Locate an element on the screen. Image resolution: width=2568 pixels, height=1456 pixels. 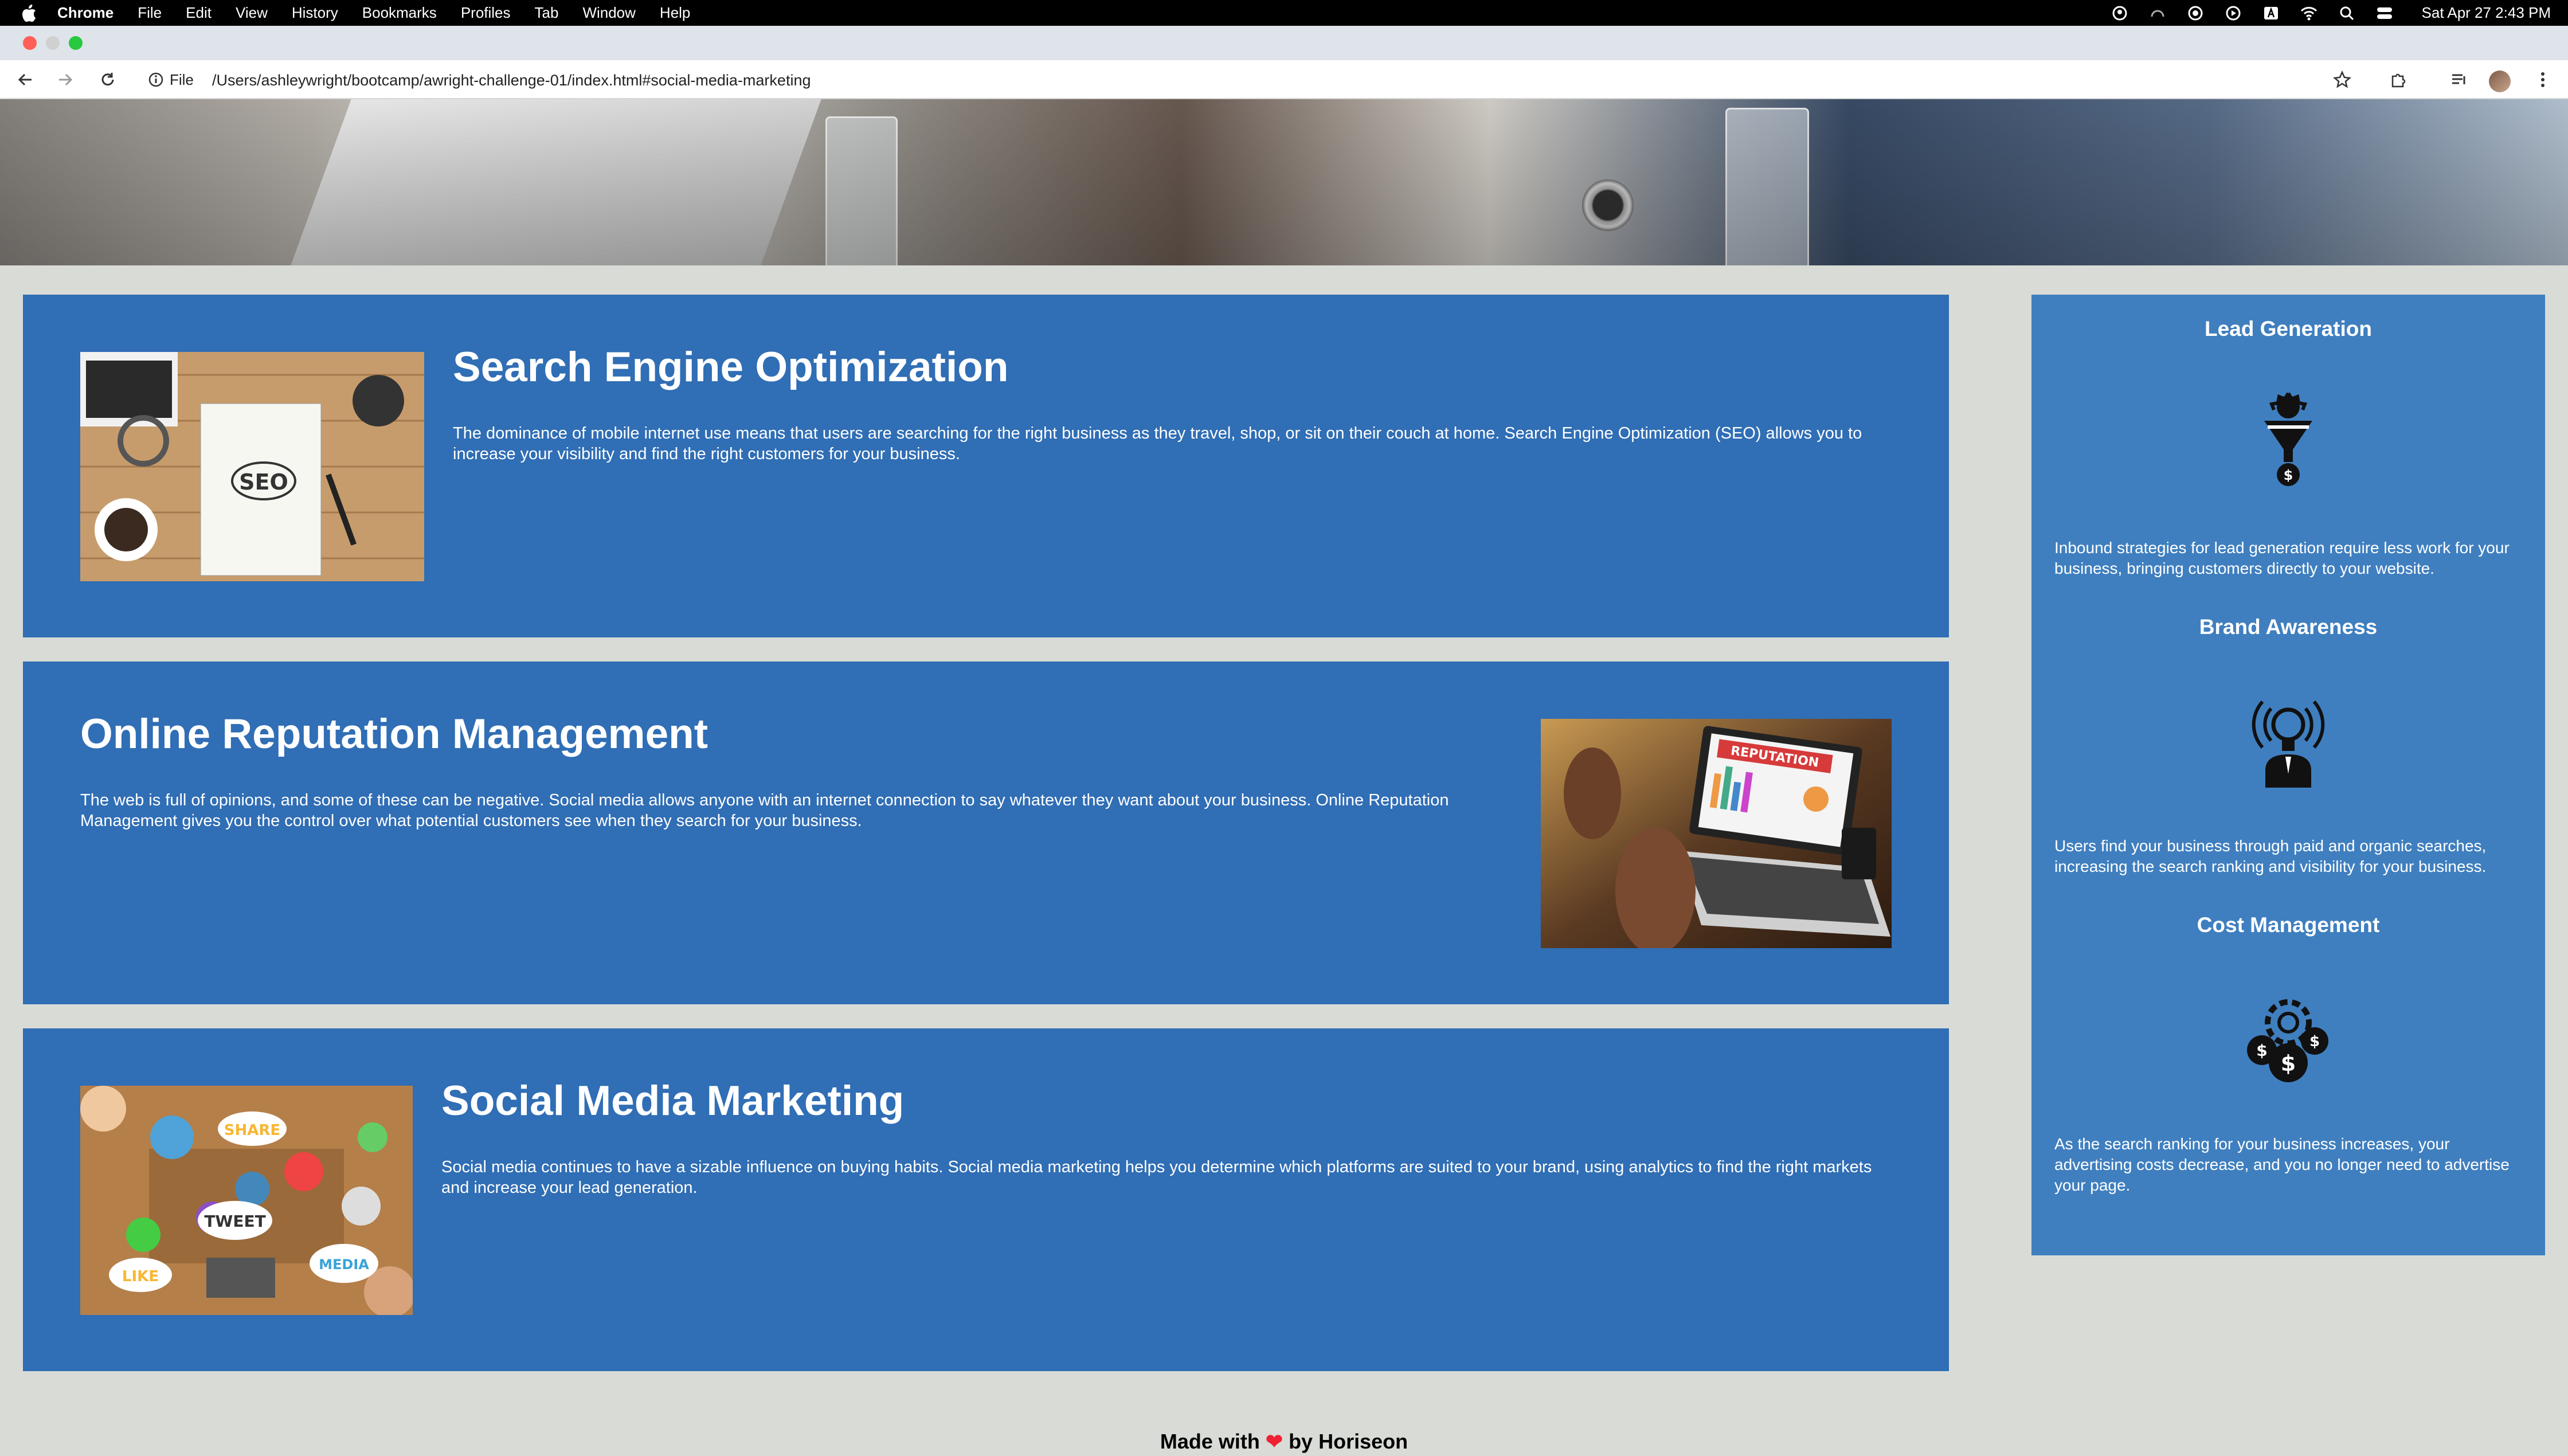
minimize-window-button is located at coordinates (53, 43).